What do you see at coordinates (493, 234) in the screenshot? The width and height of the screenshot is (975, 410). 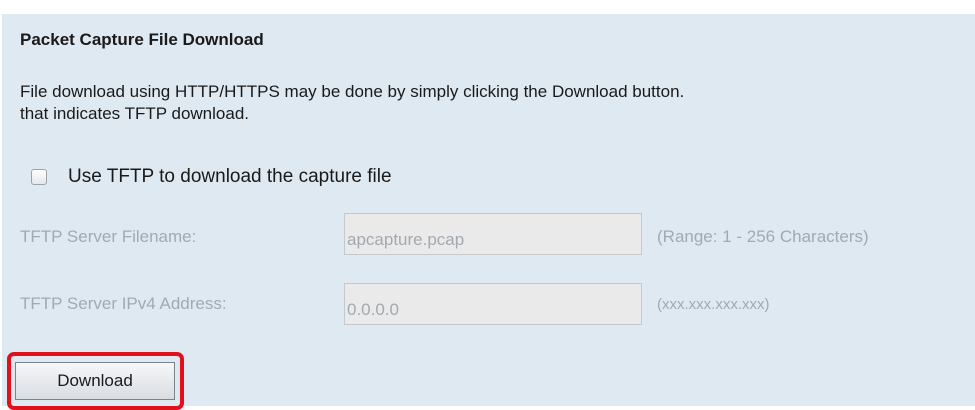 I see `tftp-filename-input: apcapture.pcap` at bounding box center [493, 234].